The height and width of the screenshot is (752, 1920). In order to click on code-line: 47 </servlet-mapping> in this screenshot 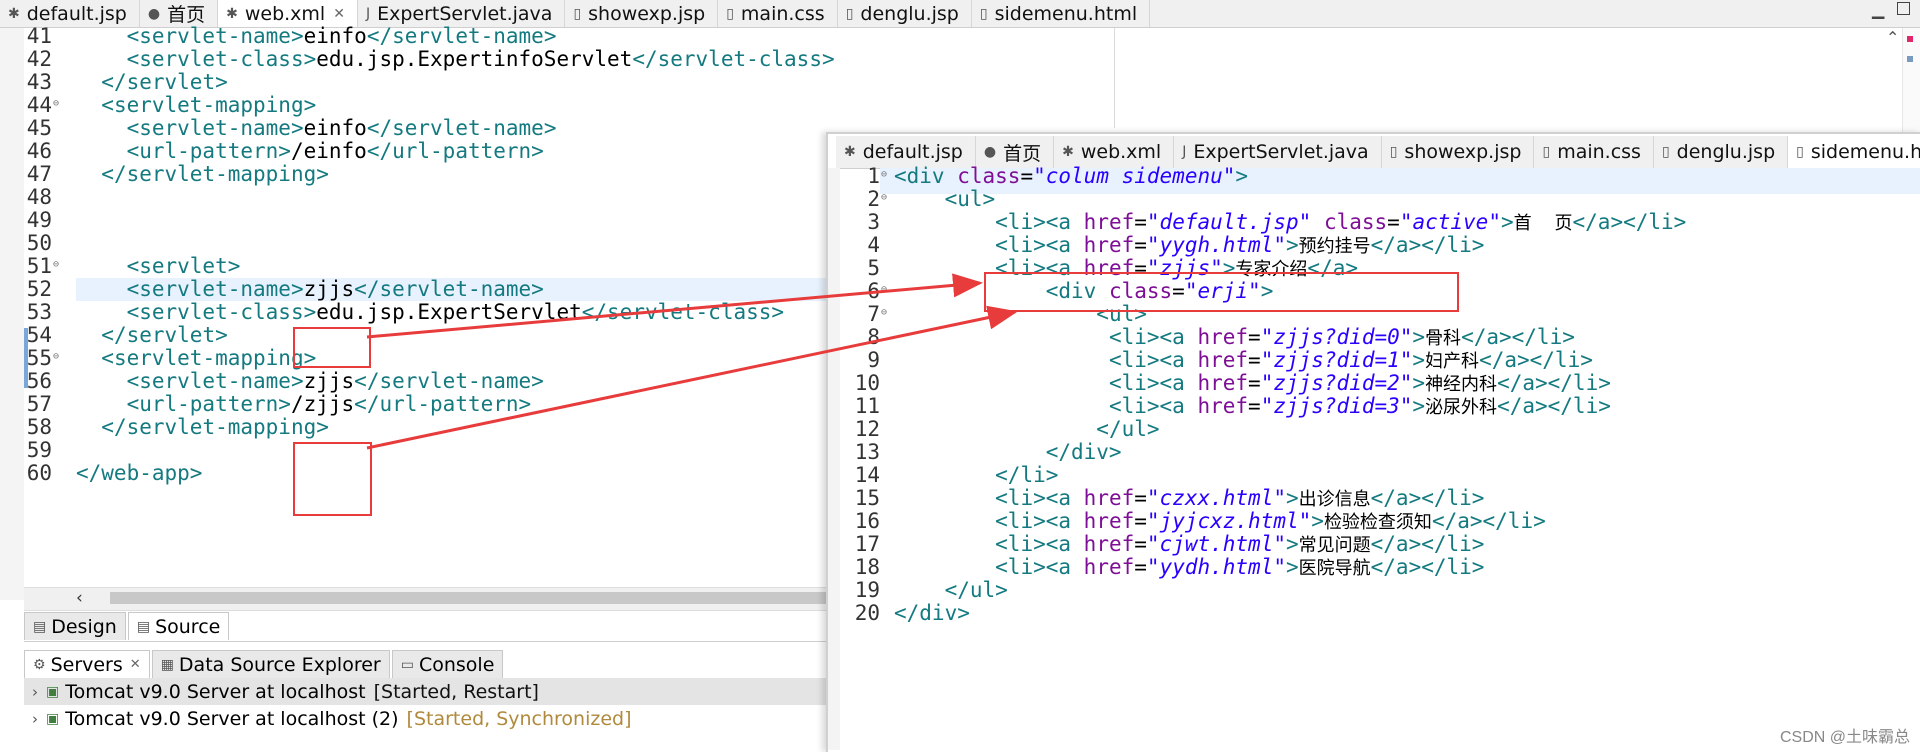, I will do `click(413, 174)`.